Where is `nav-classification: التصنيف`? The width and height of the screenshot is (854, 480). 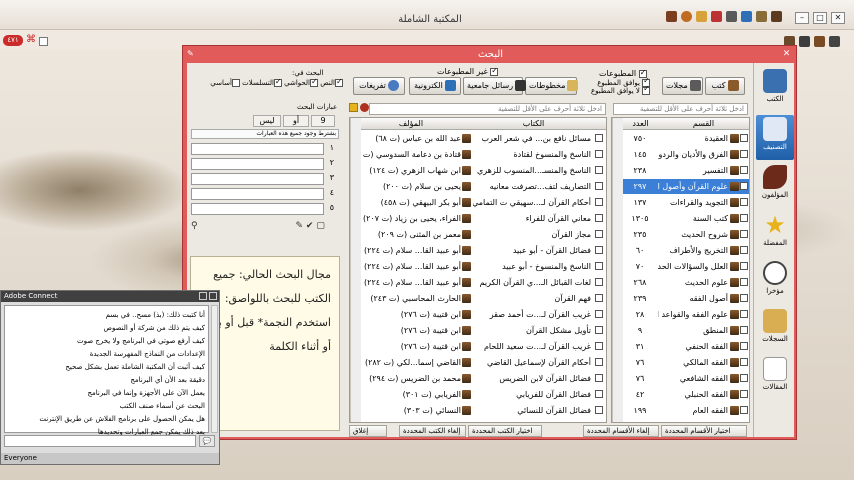
nav-classification: التصنيف is located at coordinates (775, 137).